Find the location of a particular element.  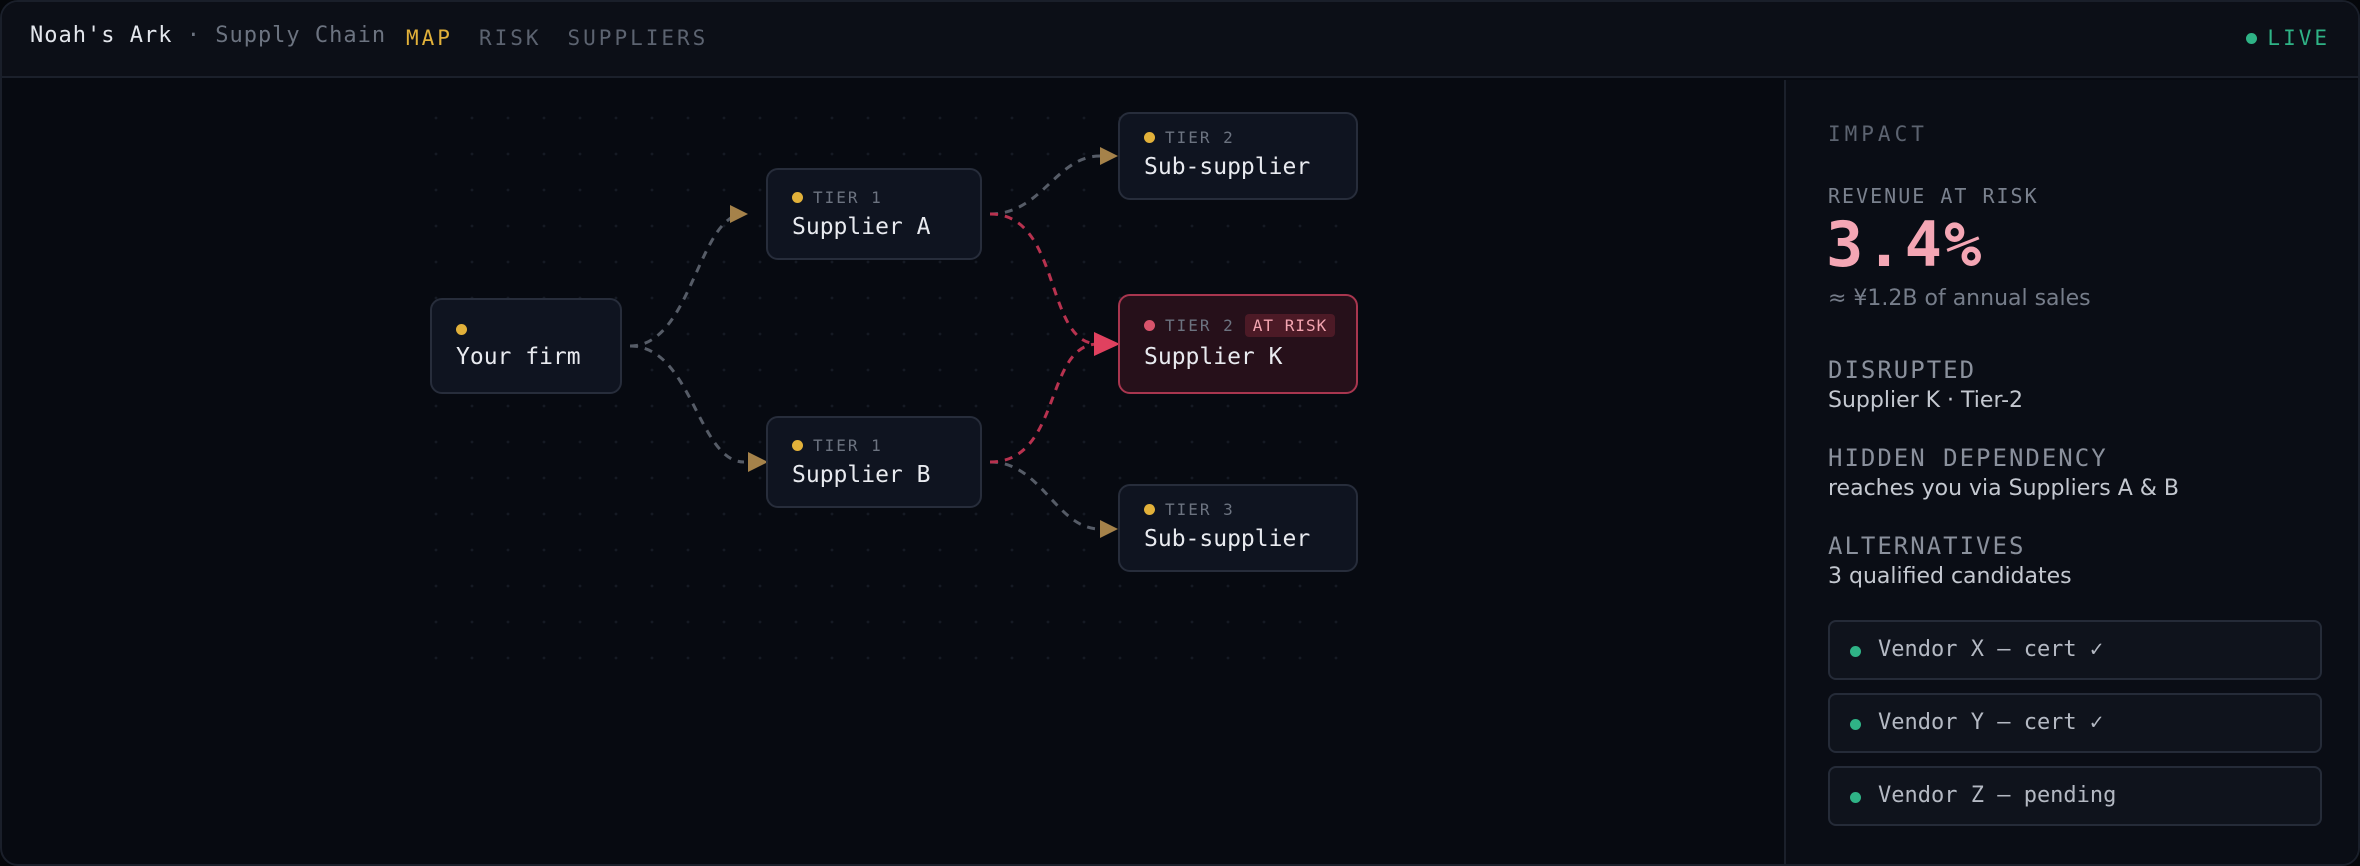

hidden-dependency-value: reaches you via Suppliers A & B is located at coordinates (2004, 488).